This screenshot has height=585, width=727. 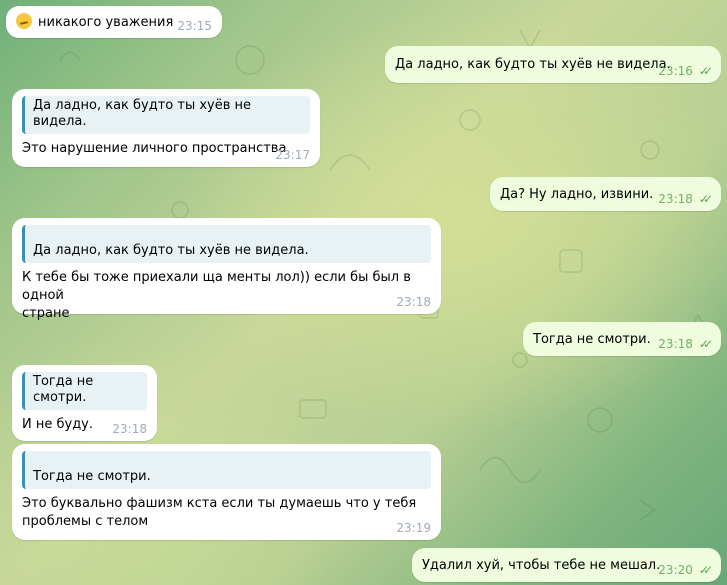 I want to click on message-time: 23:15, so click(x=194, y=26).